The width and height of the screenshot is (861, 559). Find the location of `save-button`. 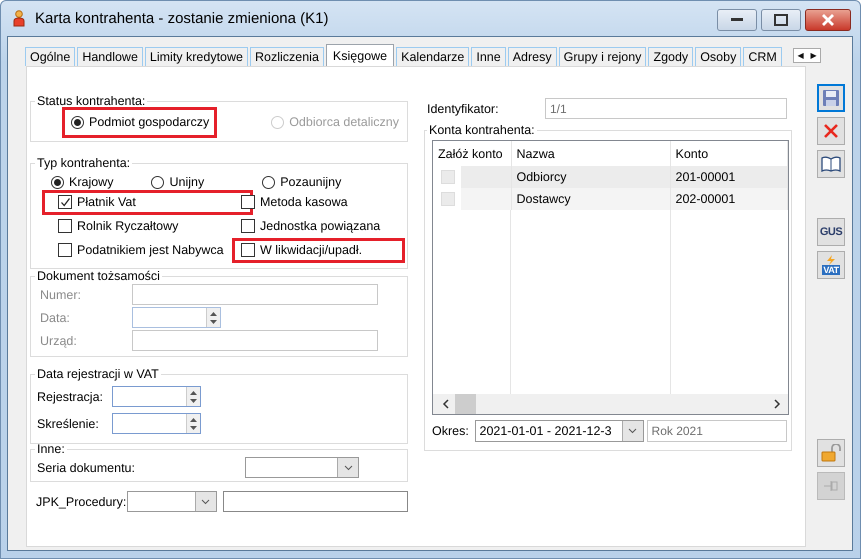

save-button is located at coordinates (831, 98).